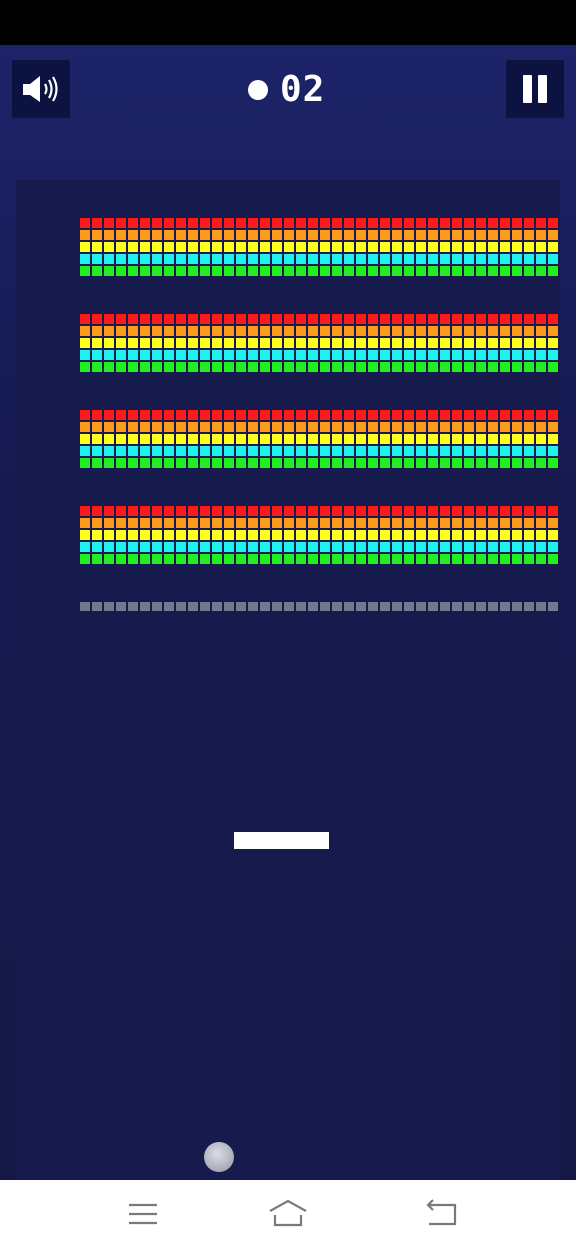 The image size is (576, 1248). Describe the element at coordinates (288, 1214) in the screenshot. I see `home-icon` at that location.